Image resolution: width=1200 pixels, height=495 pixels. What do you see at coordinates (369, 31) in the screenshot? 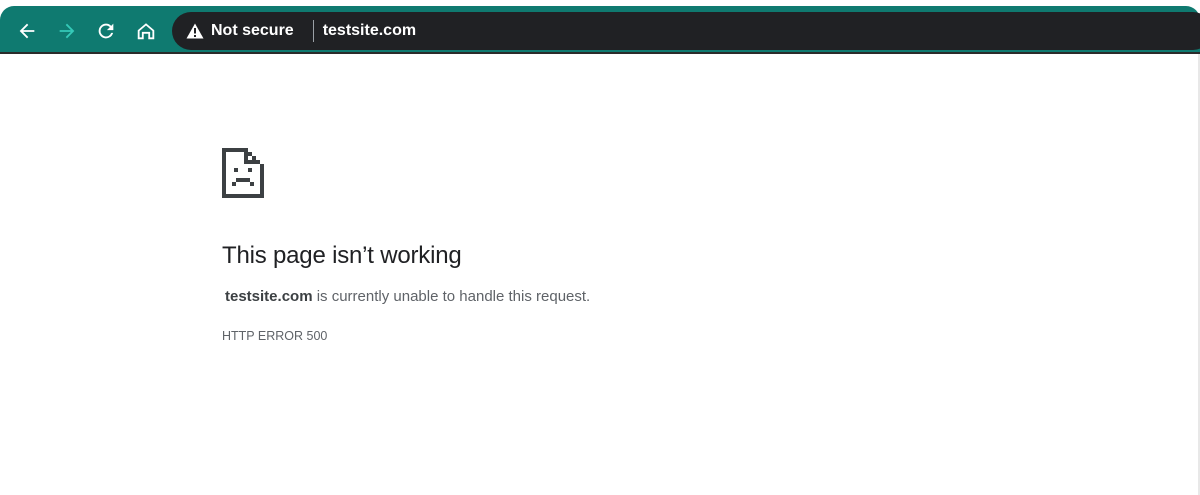
I see `url-text: testsite.com` at bounding box center [369, 31].